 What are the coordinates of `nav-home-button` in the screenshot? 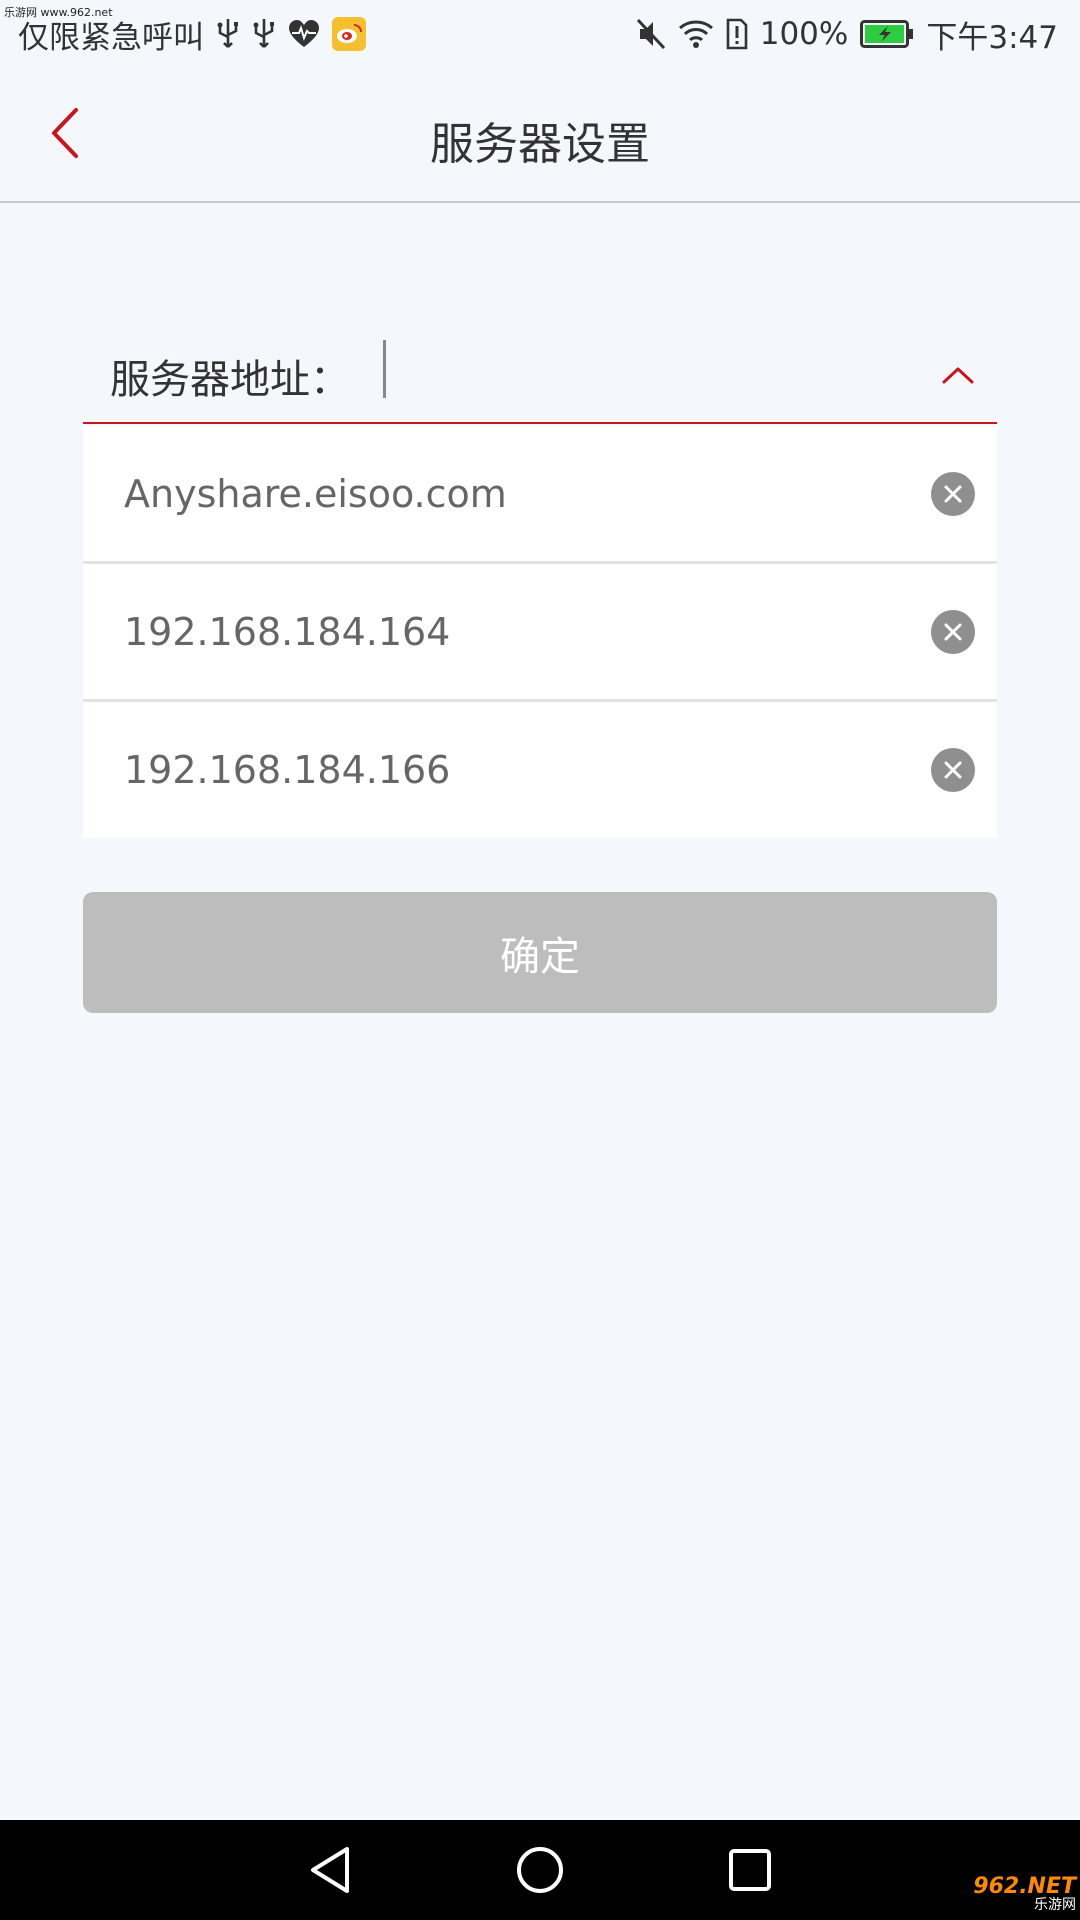 It's located at (540, 1870).